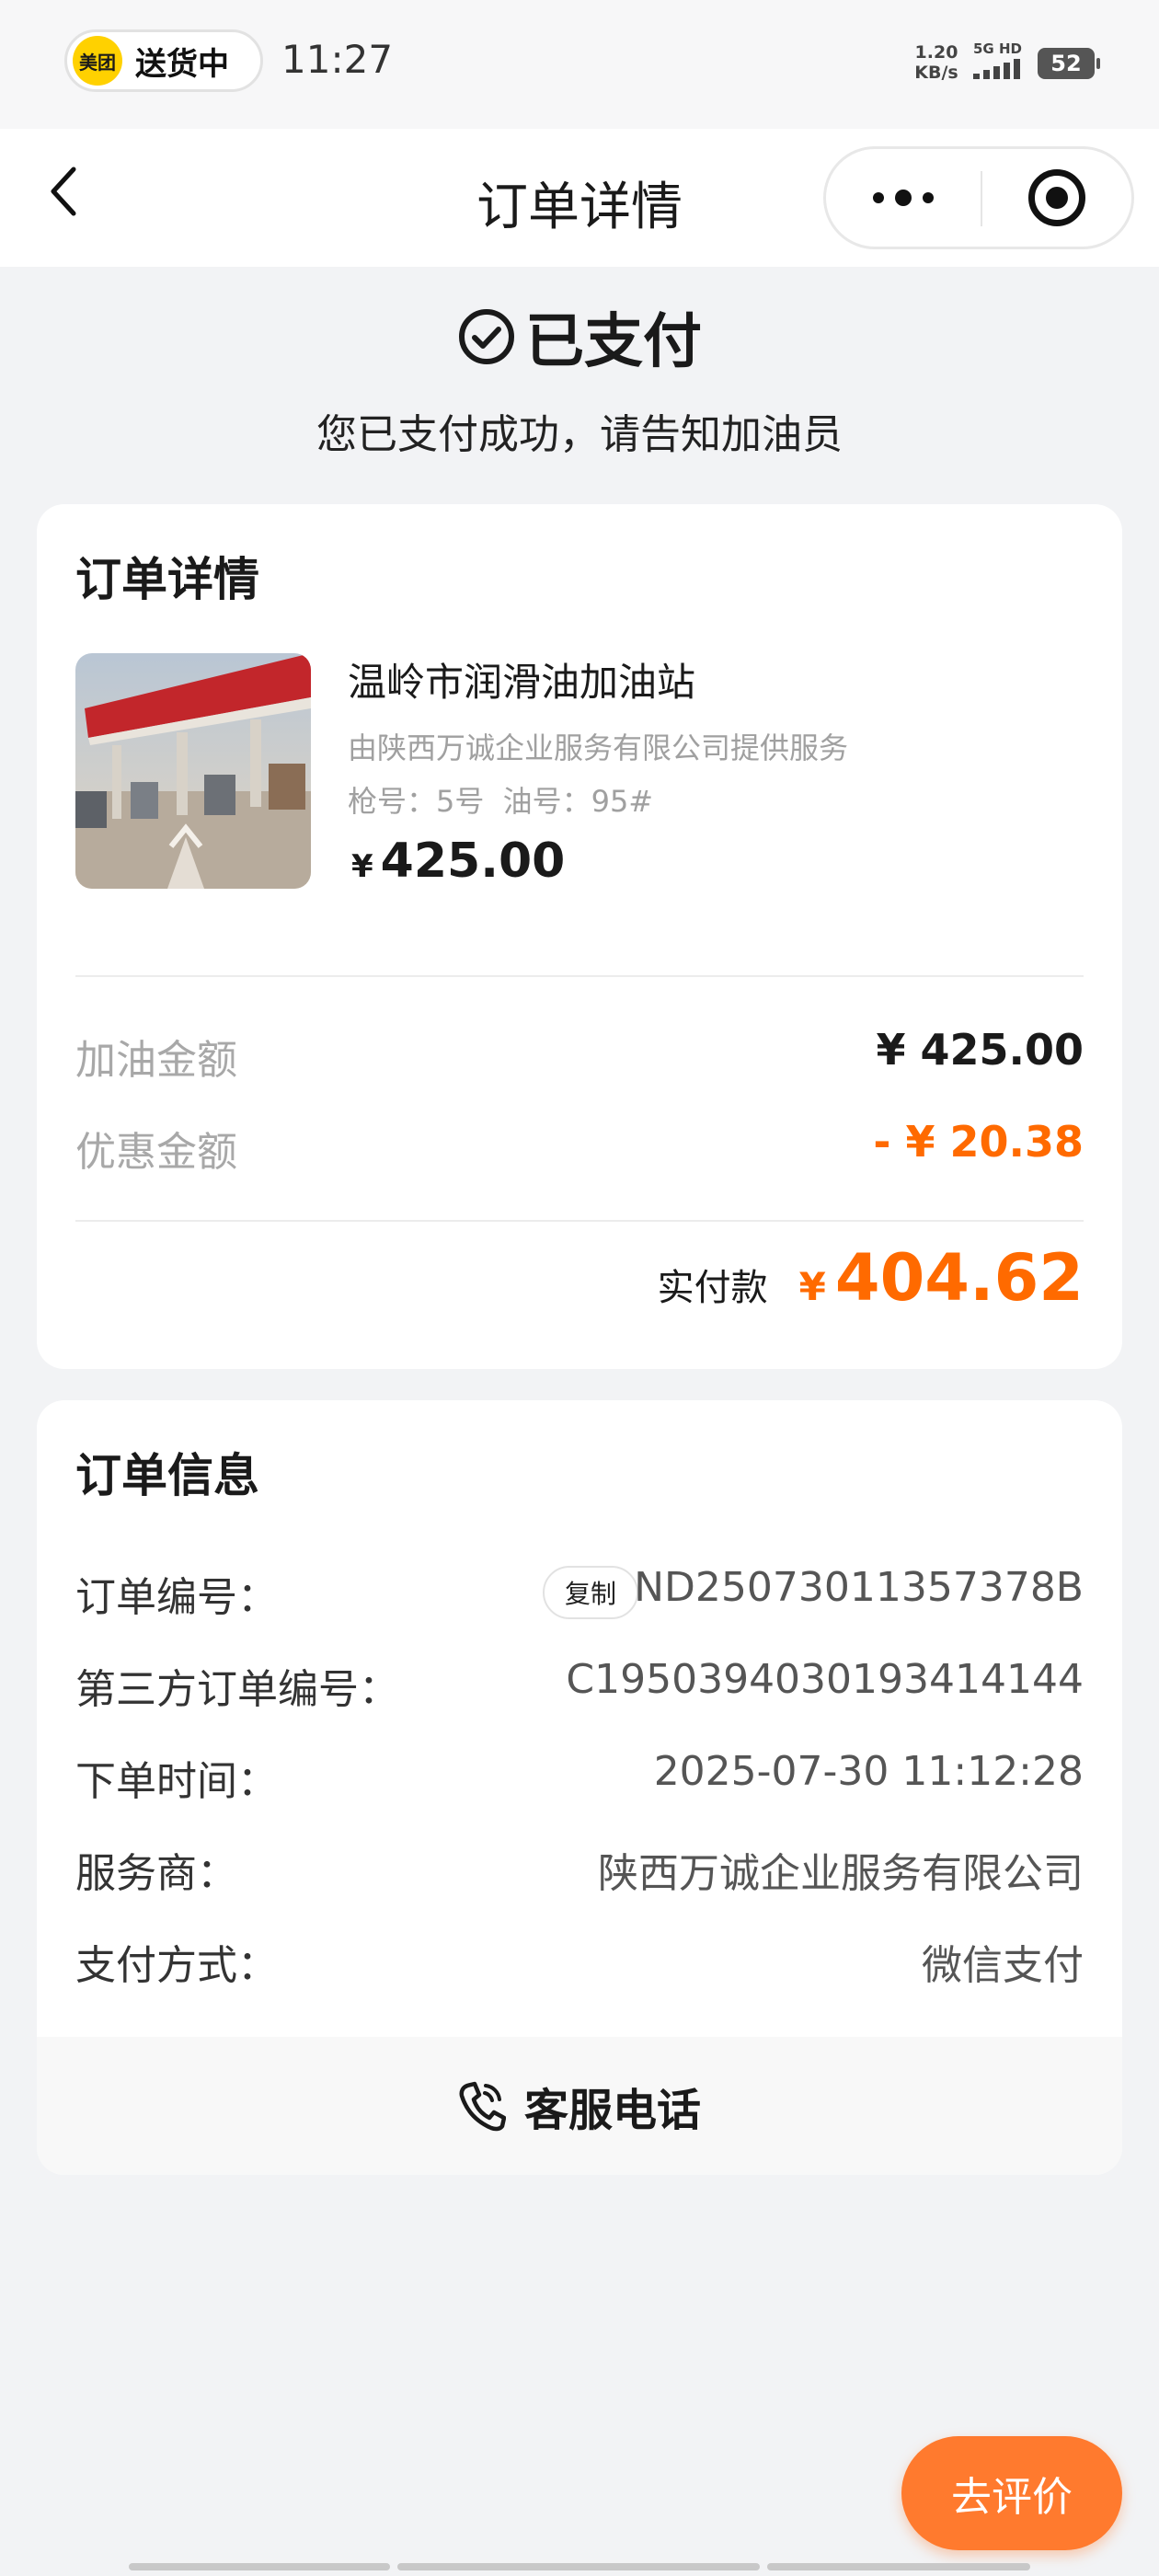 The image size is (1159, 2576). What do you see at coordinates (812, 1286) in the screenshot?
I see `amount-paid-currency: ¥` at bounding box center [812, 1286].